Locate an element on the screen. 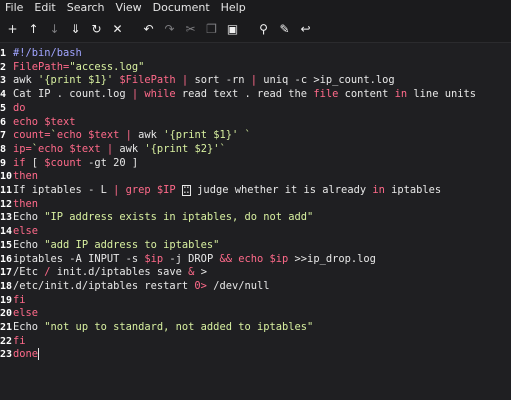 This screenshot has width=511, height=400. code-token: -j DROP is located at coordinates (194, 258).